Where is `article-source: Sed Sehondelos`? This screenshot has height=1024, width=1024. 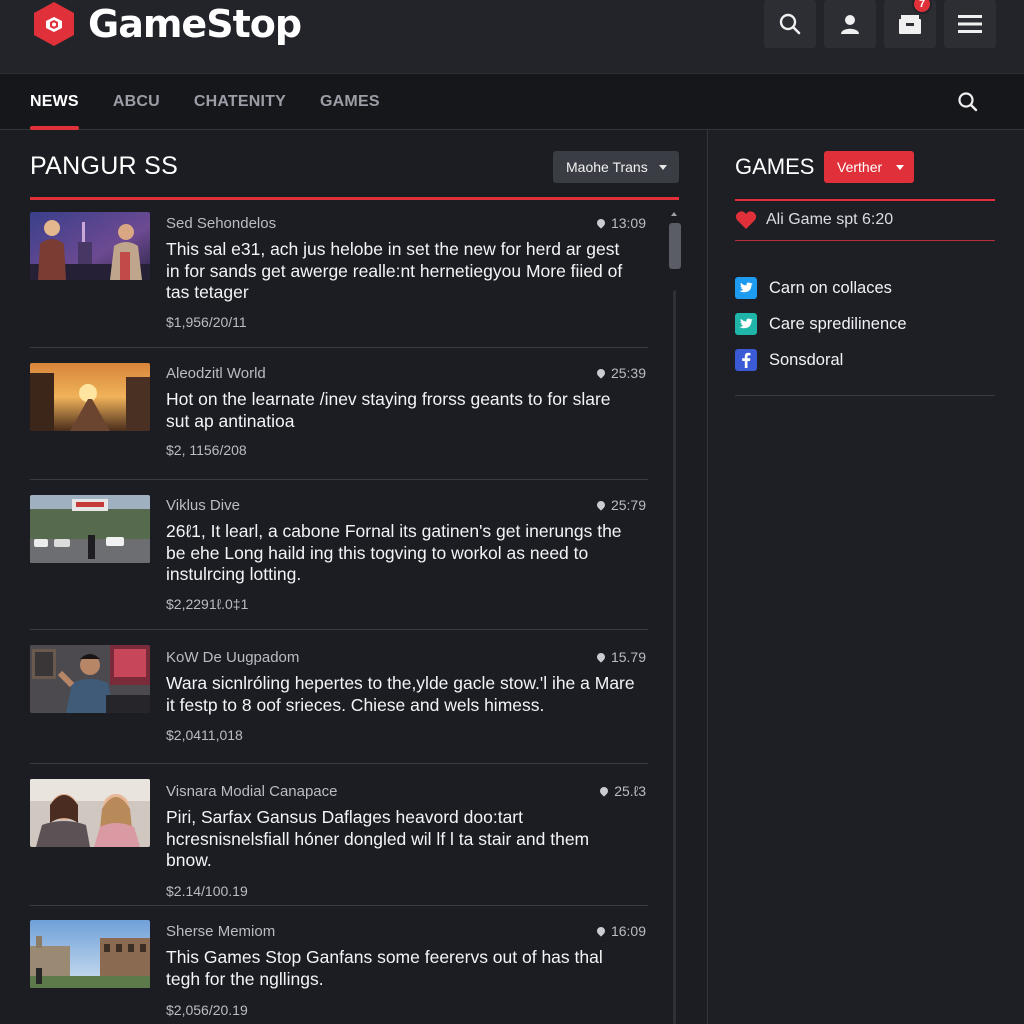 article-source: Sed Sehondelos is located at coordinates (221, 223).